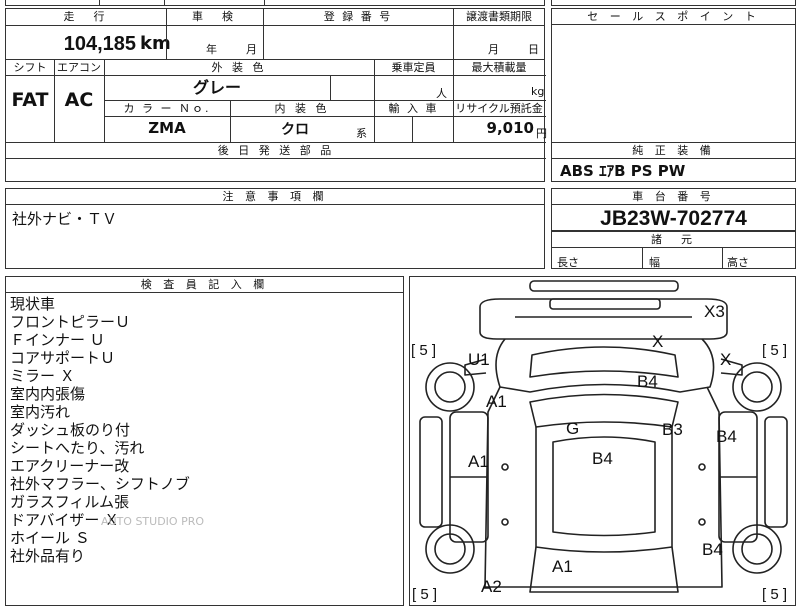 This screenshot has height=607, width=800. I want to click on max-load-unit: kg, so click(538, 91).